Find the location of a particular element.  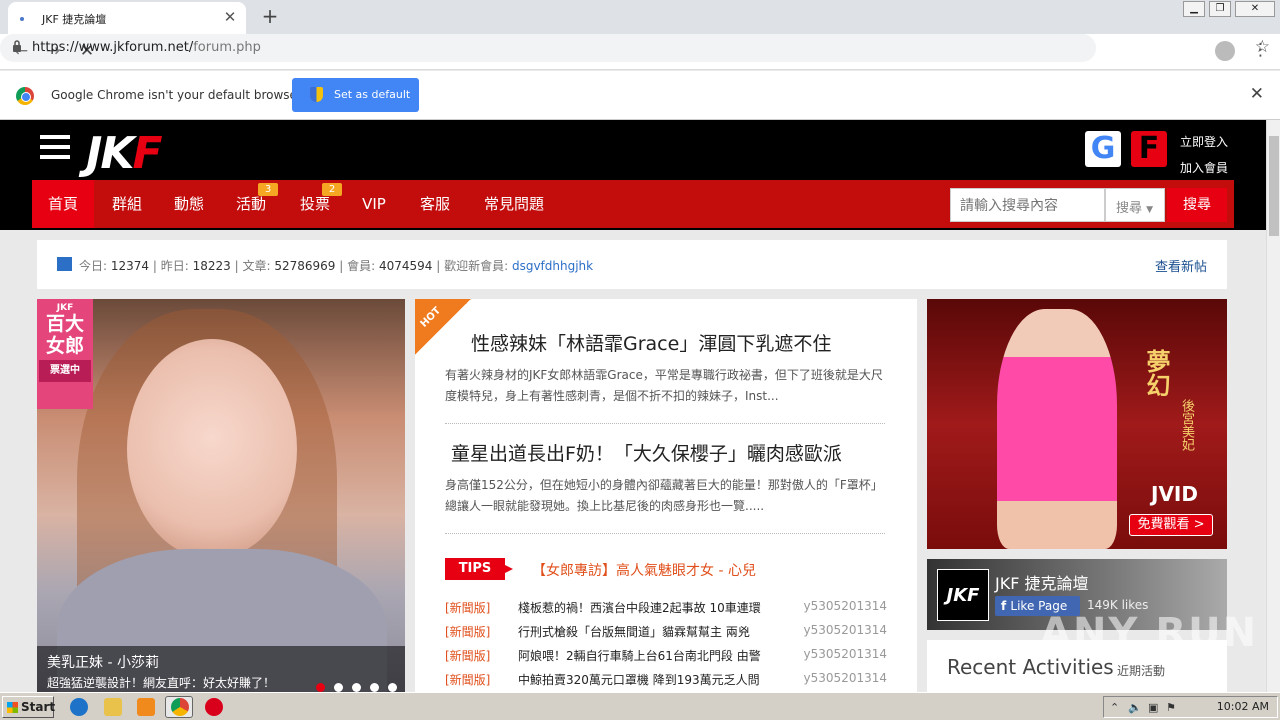

site-logo: JKF is located at coordinates (124, 153).